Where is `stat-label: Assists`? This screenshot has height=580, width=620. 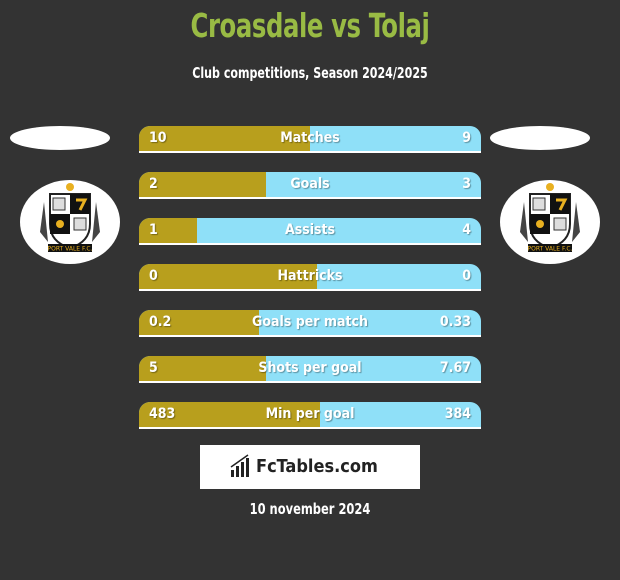 stat-label: Assists is located at coordinates (310, 230).